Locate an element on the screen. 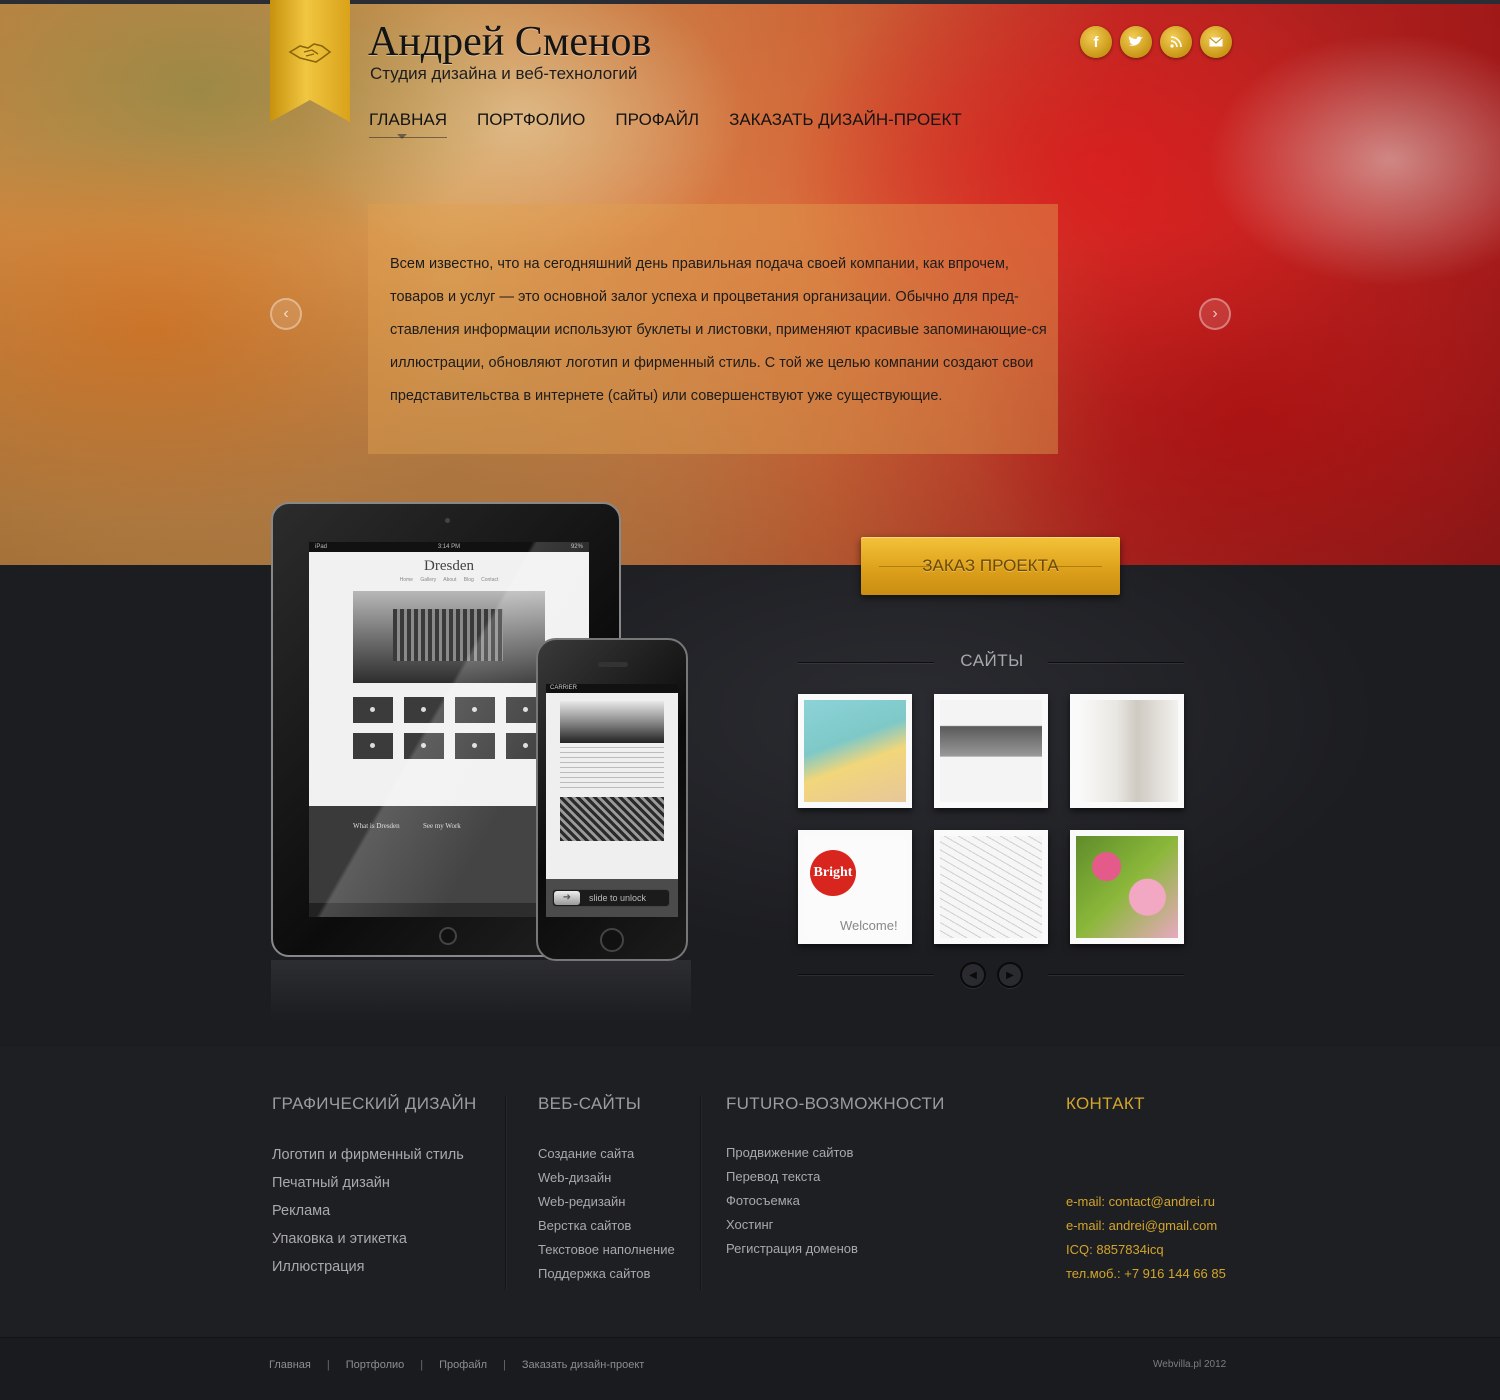  social-links: f is located at coordinates (1156, 42).